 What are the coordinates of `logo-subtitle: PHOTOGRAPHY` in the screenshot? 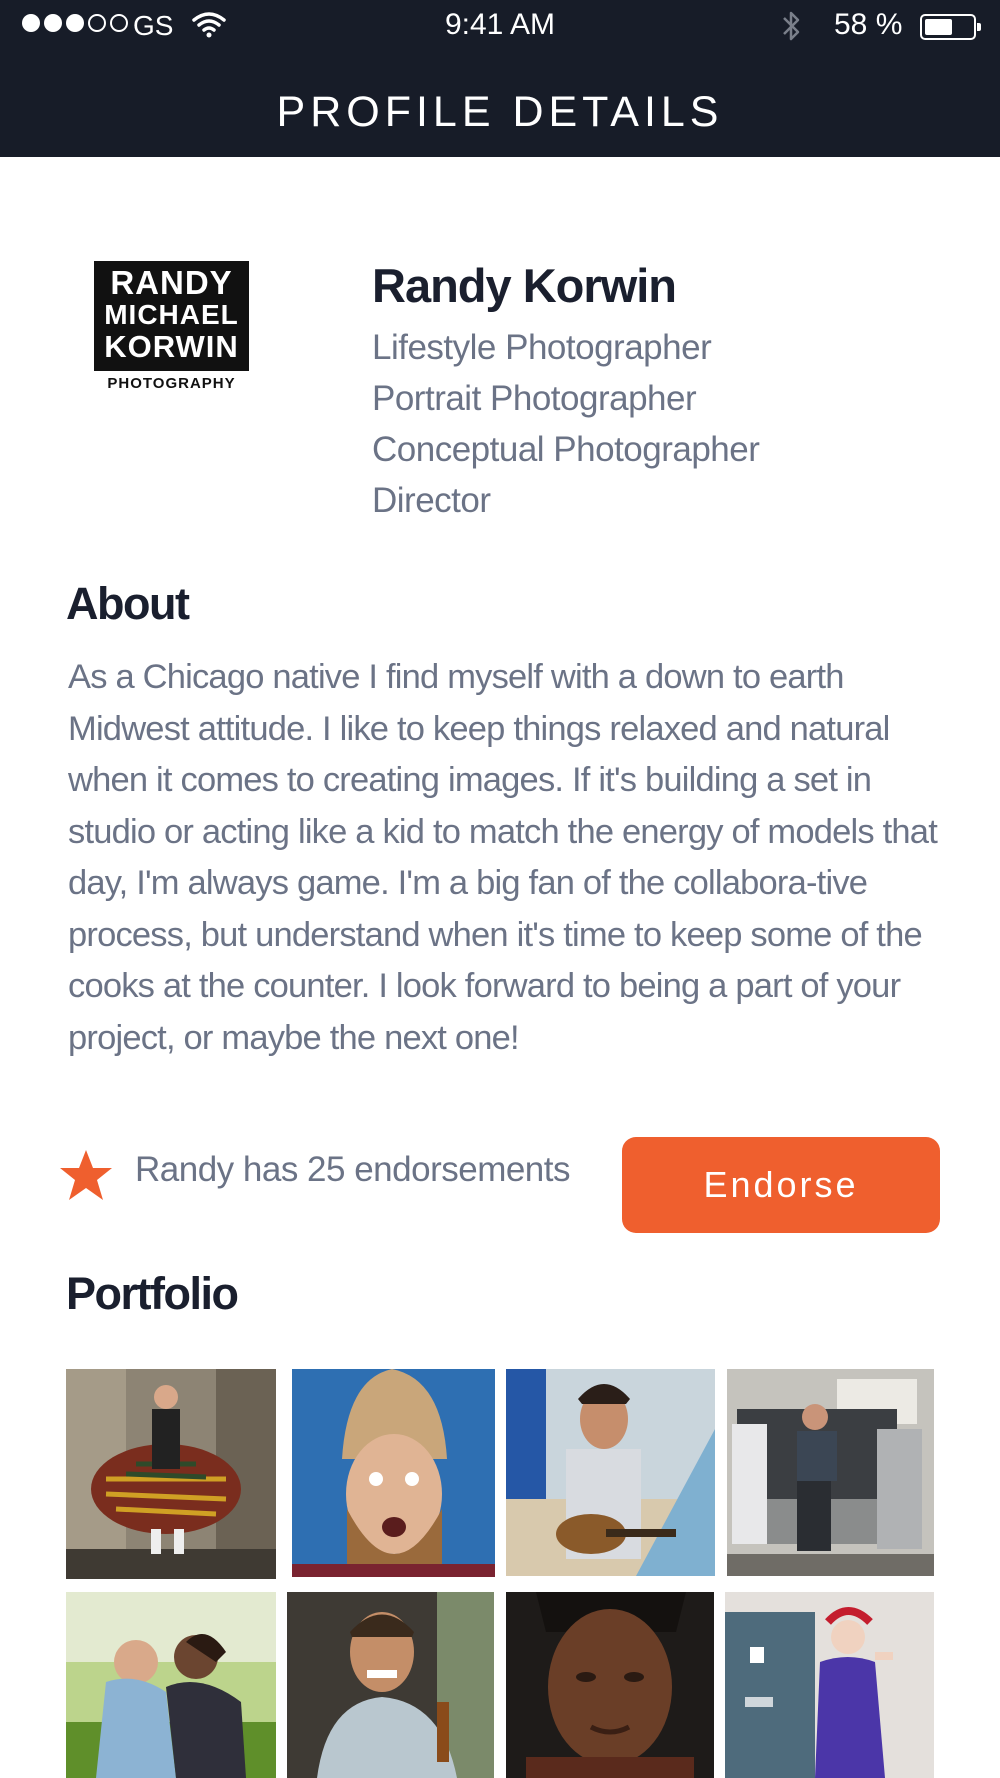 It's located at (171, 383).